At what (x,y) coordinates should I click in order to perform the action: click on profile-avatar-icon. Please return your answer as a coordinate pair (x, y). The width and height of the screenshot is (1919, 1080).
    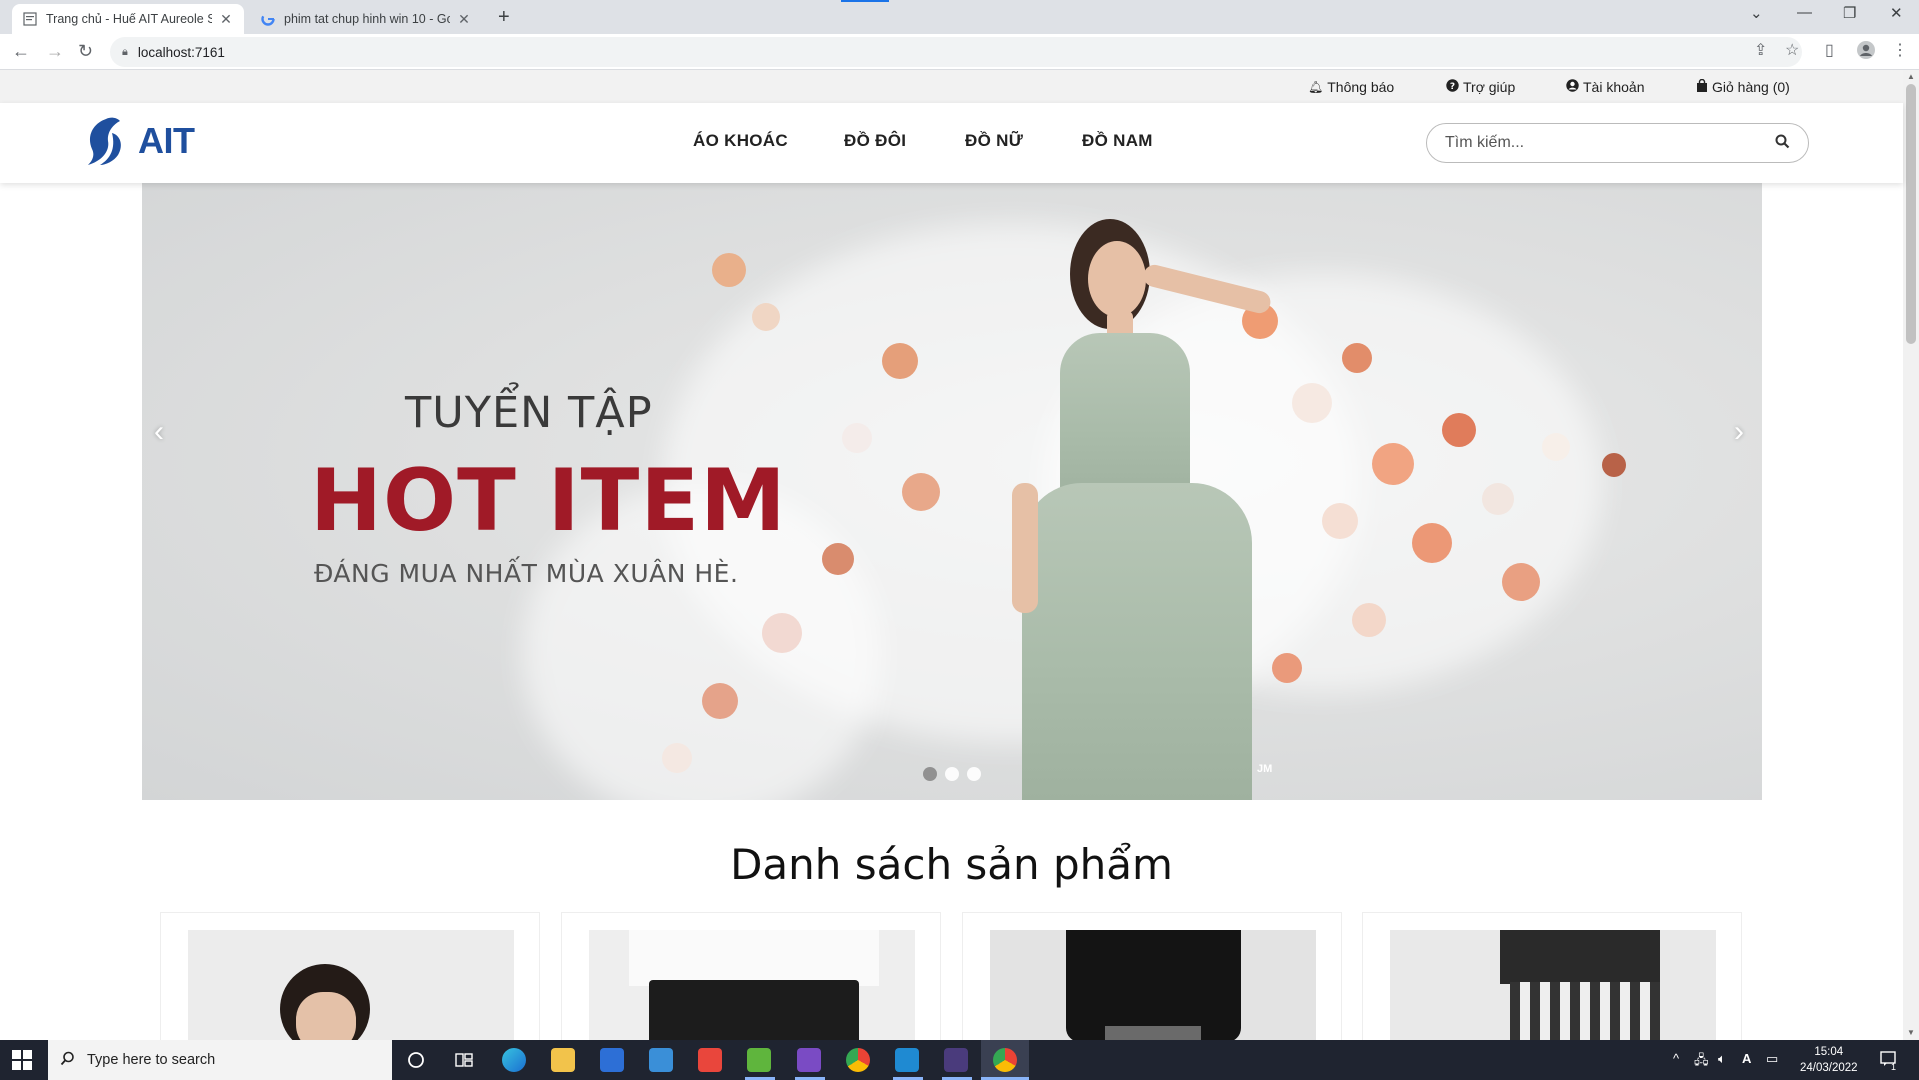
    Looking at the image, I should click on (1866, 52).